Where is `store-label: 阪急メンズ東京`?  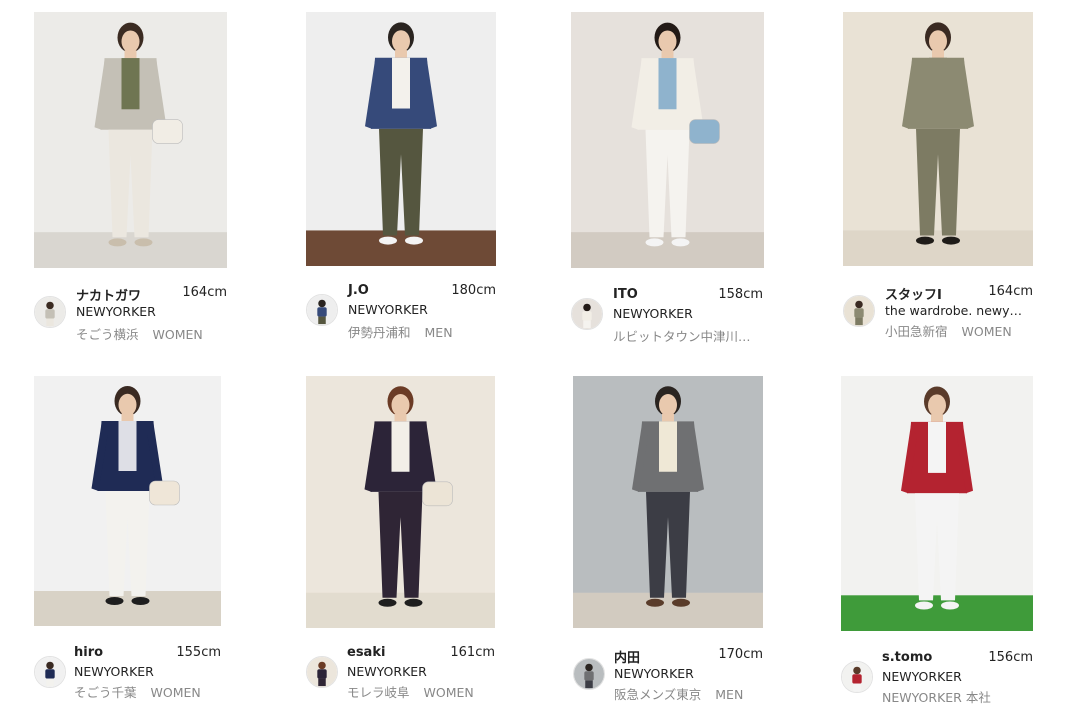
store-label: 阪急メンズ東京 is located at coordinates (658, 694).